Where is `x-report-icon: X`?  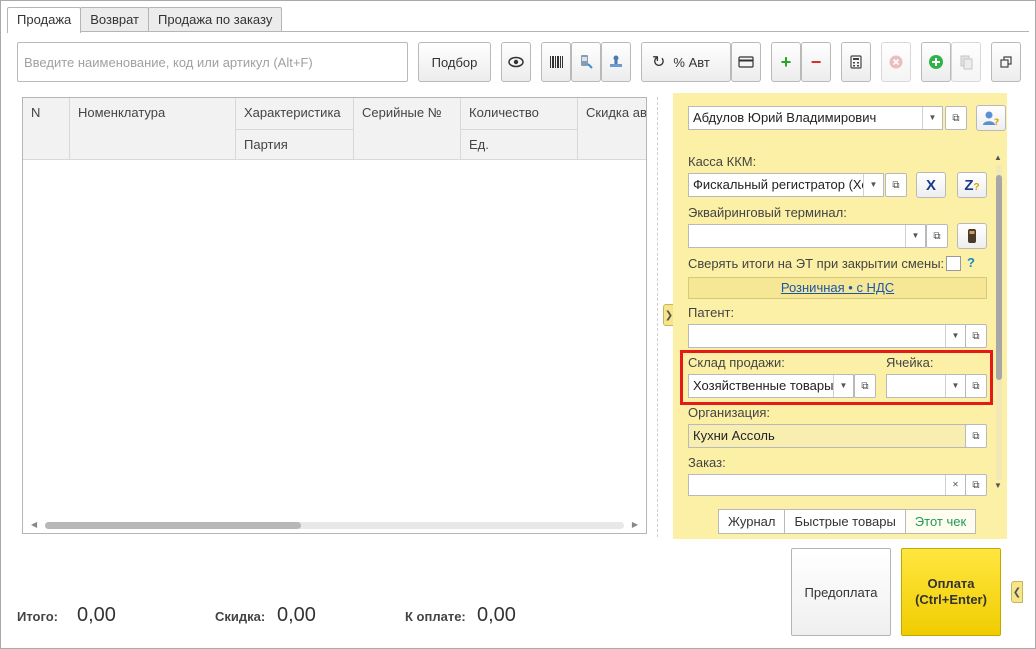 x-report-icon: X is located at coordinates (930, 185).